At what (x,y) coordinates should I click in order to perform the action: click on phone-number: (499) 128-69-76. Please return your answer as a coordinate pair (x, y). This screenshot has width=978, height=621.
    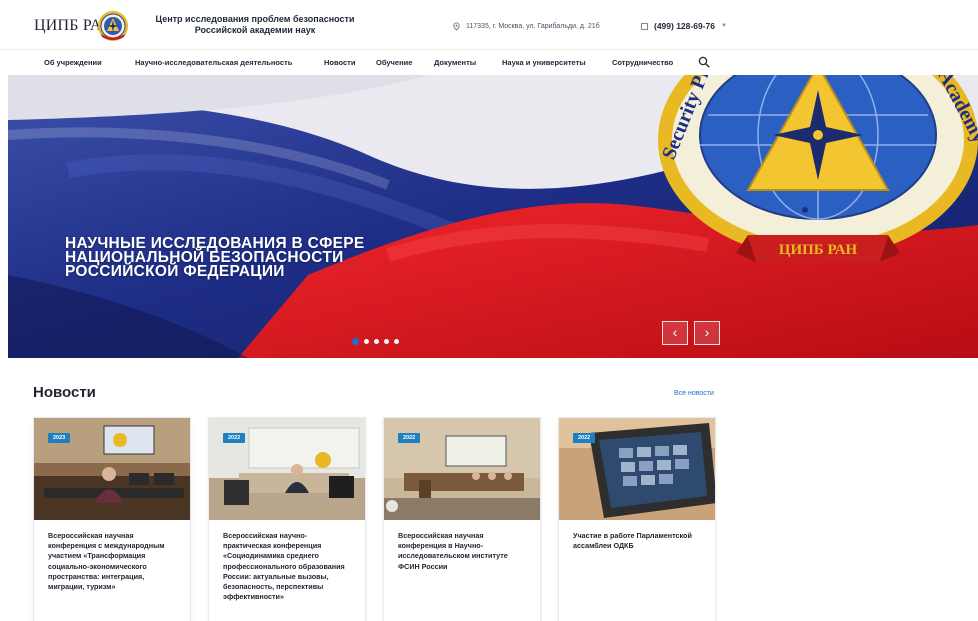
    Looking at the image, I should click on (684, 26).